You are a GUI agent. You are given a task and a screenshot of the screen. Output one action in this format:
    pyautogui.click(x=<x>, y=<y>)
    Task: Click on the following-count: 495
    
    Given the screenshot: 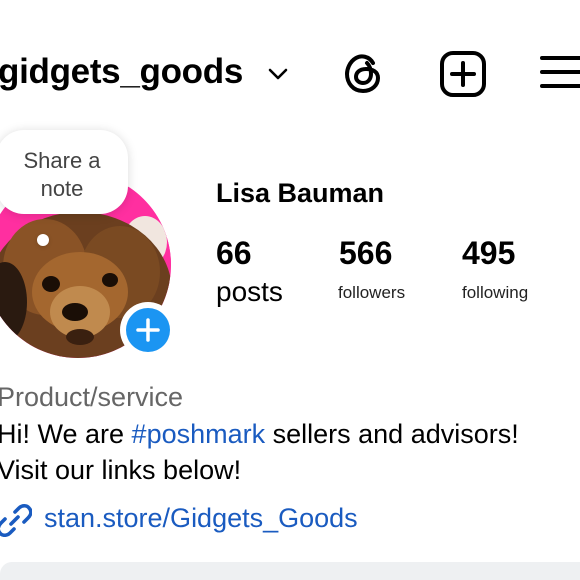 What is the action you would take?
    pyautogui.click(x=488, y=253)
    